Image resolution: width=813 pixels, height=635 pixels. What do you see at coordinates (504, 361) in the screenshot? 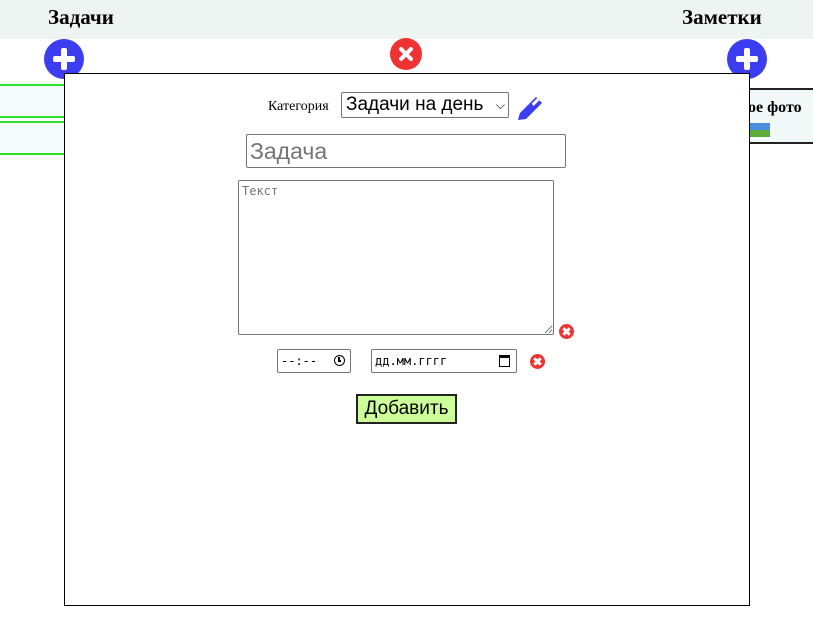
I see `calendar-icon` at bounding box center [504, 361].